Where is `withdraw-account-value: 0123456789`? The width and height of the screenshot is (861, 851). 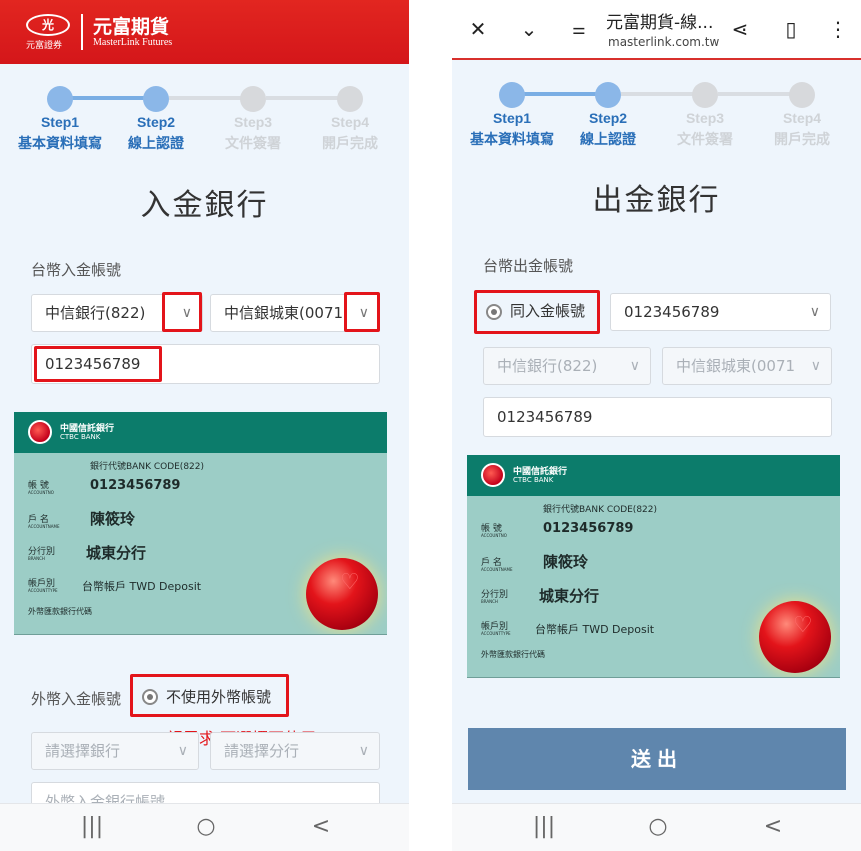 withdraw-account-value: 0123456789 is located at coordinates (672, 312).